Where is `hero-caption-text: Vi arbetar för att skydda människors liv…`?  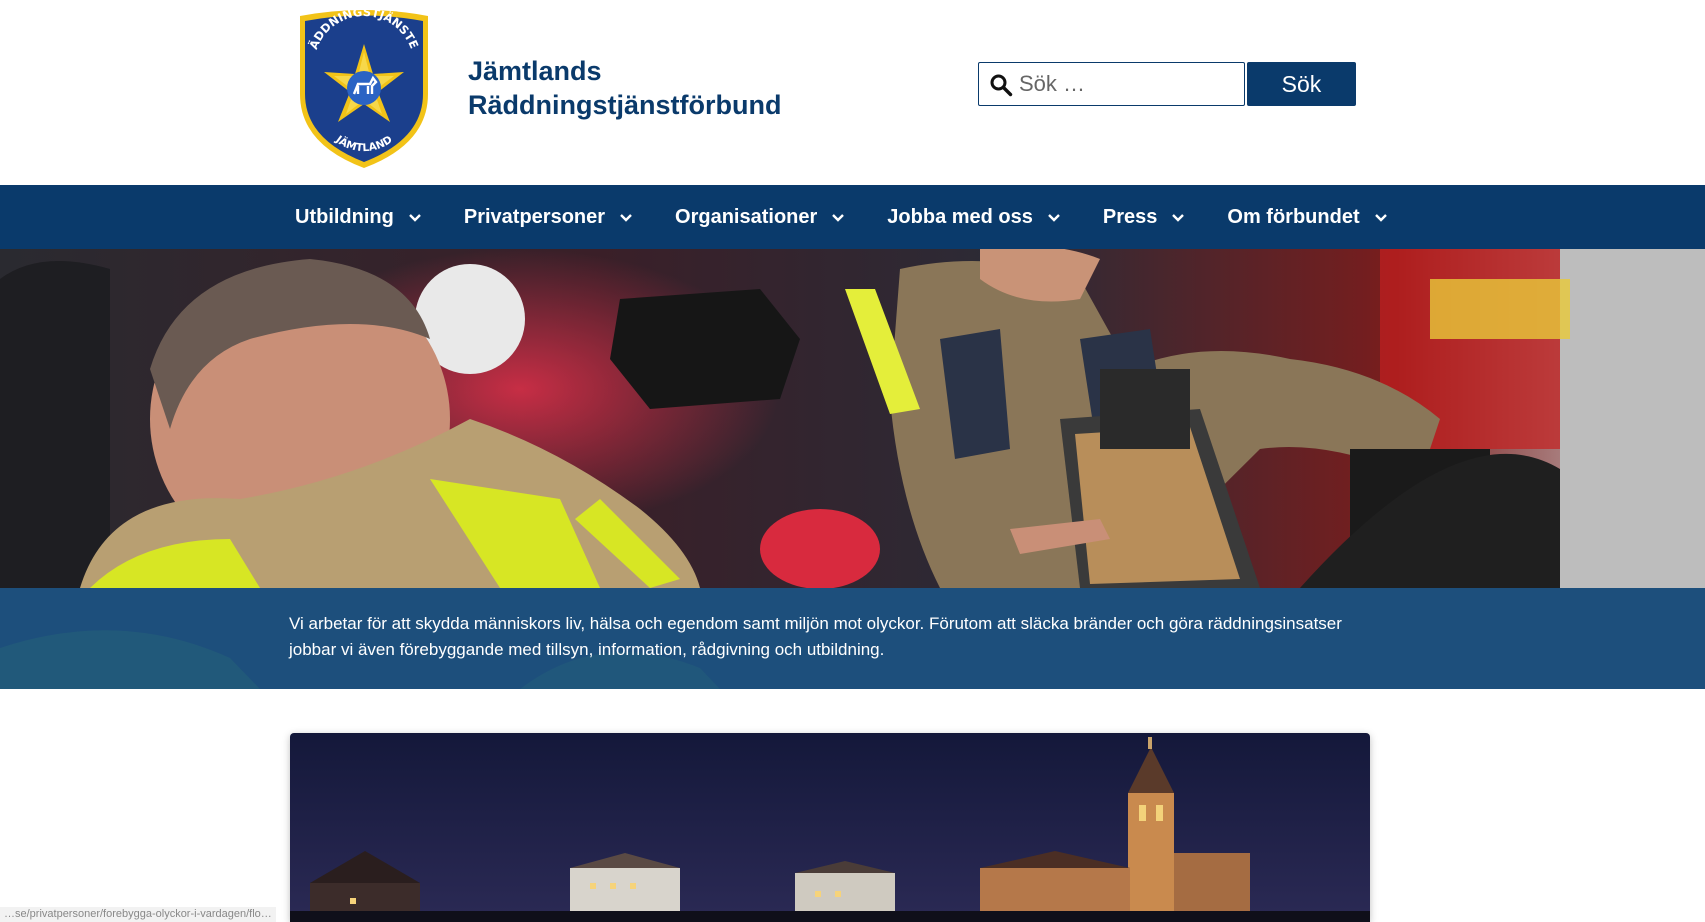 hero-caption-text: Vi arbetar för att skydda människors liv… is located at coordinates (815, 636).